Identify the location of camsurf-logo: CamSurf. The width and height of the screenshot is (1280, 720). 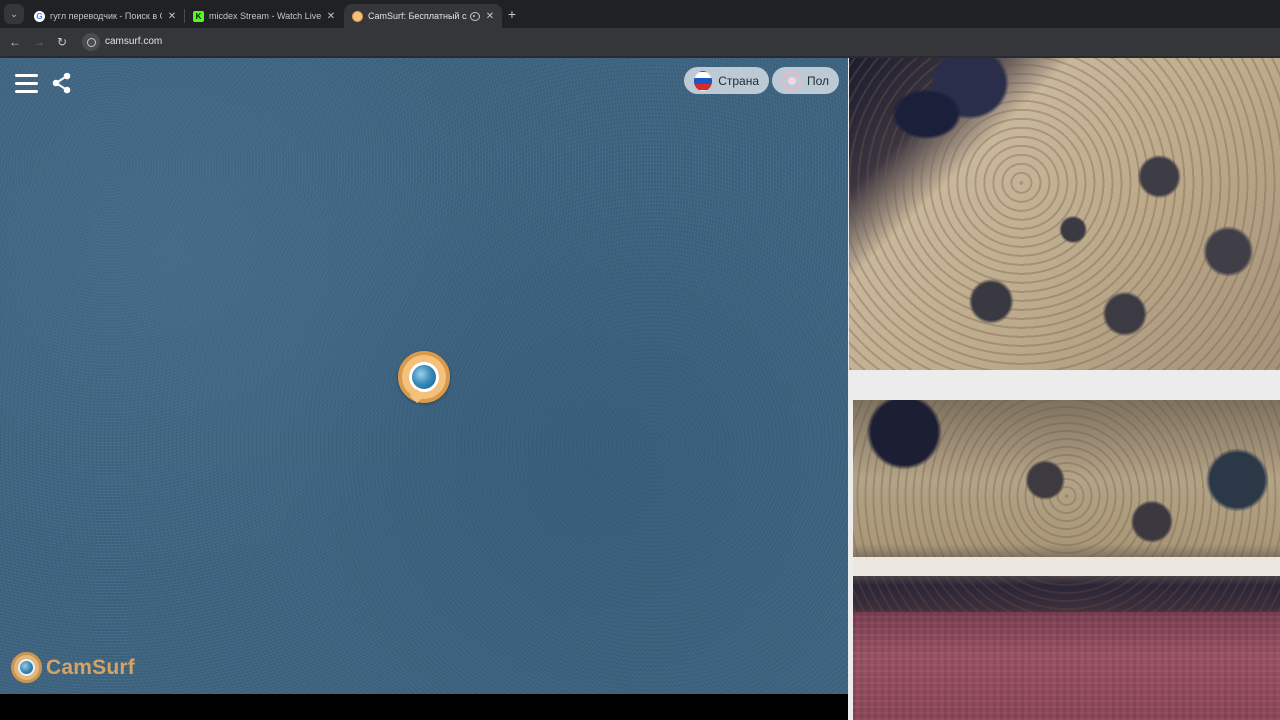
(73, 667).